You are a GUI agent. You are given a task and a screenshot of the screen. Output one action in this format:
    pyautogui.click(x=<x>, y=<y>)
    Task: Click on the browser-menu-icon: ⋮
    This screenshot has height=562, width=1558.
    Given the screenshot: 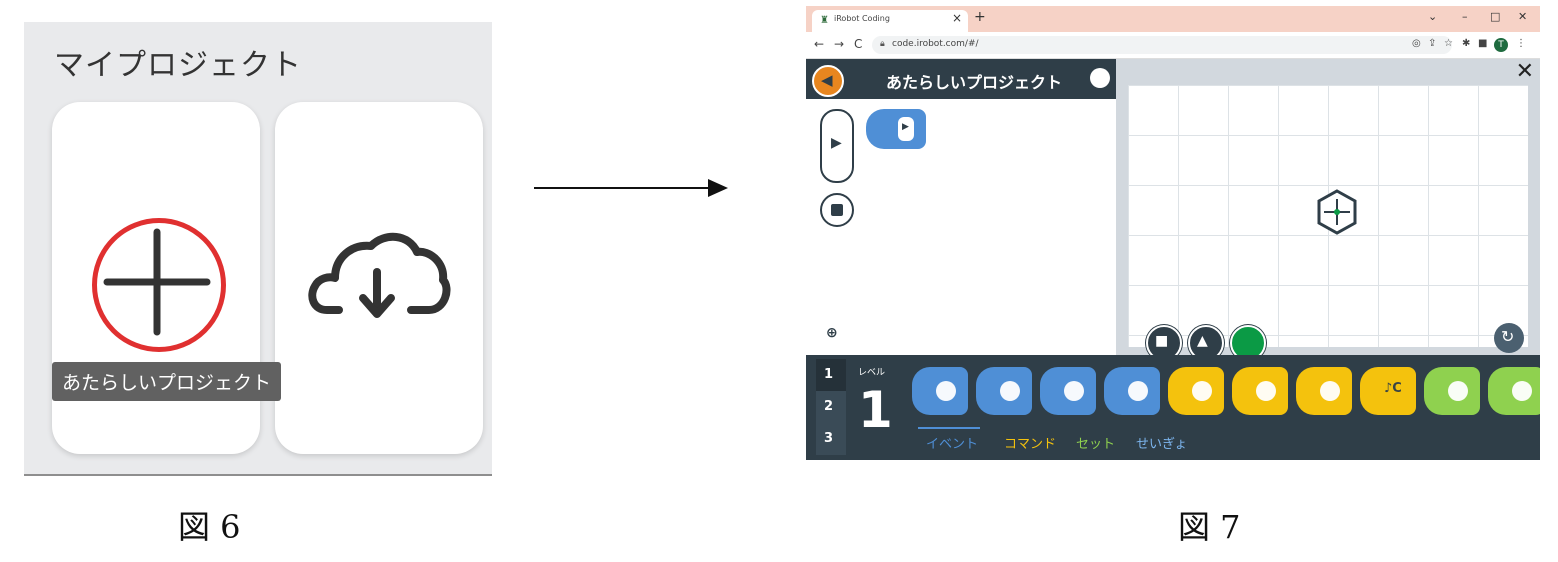 What is the action you would take?
    pyautogui.click(x=1521, y=43)
    